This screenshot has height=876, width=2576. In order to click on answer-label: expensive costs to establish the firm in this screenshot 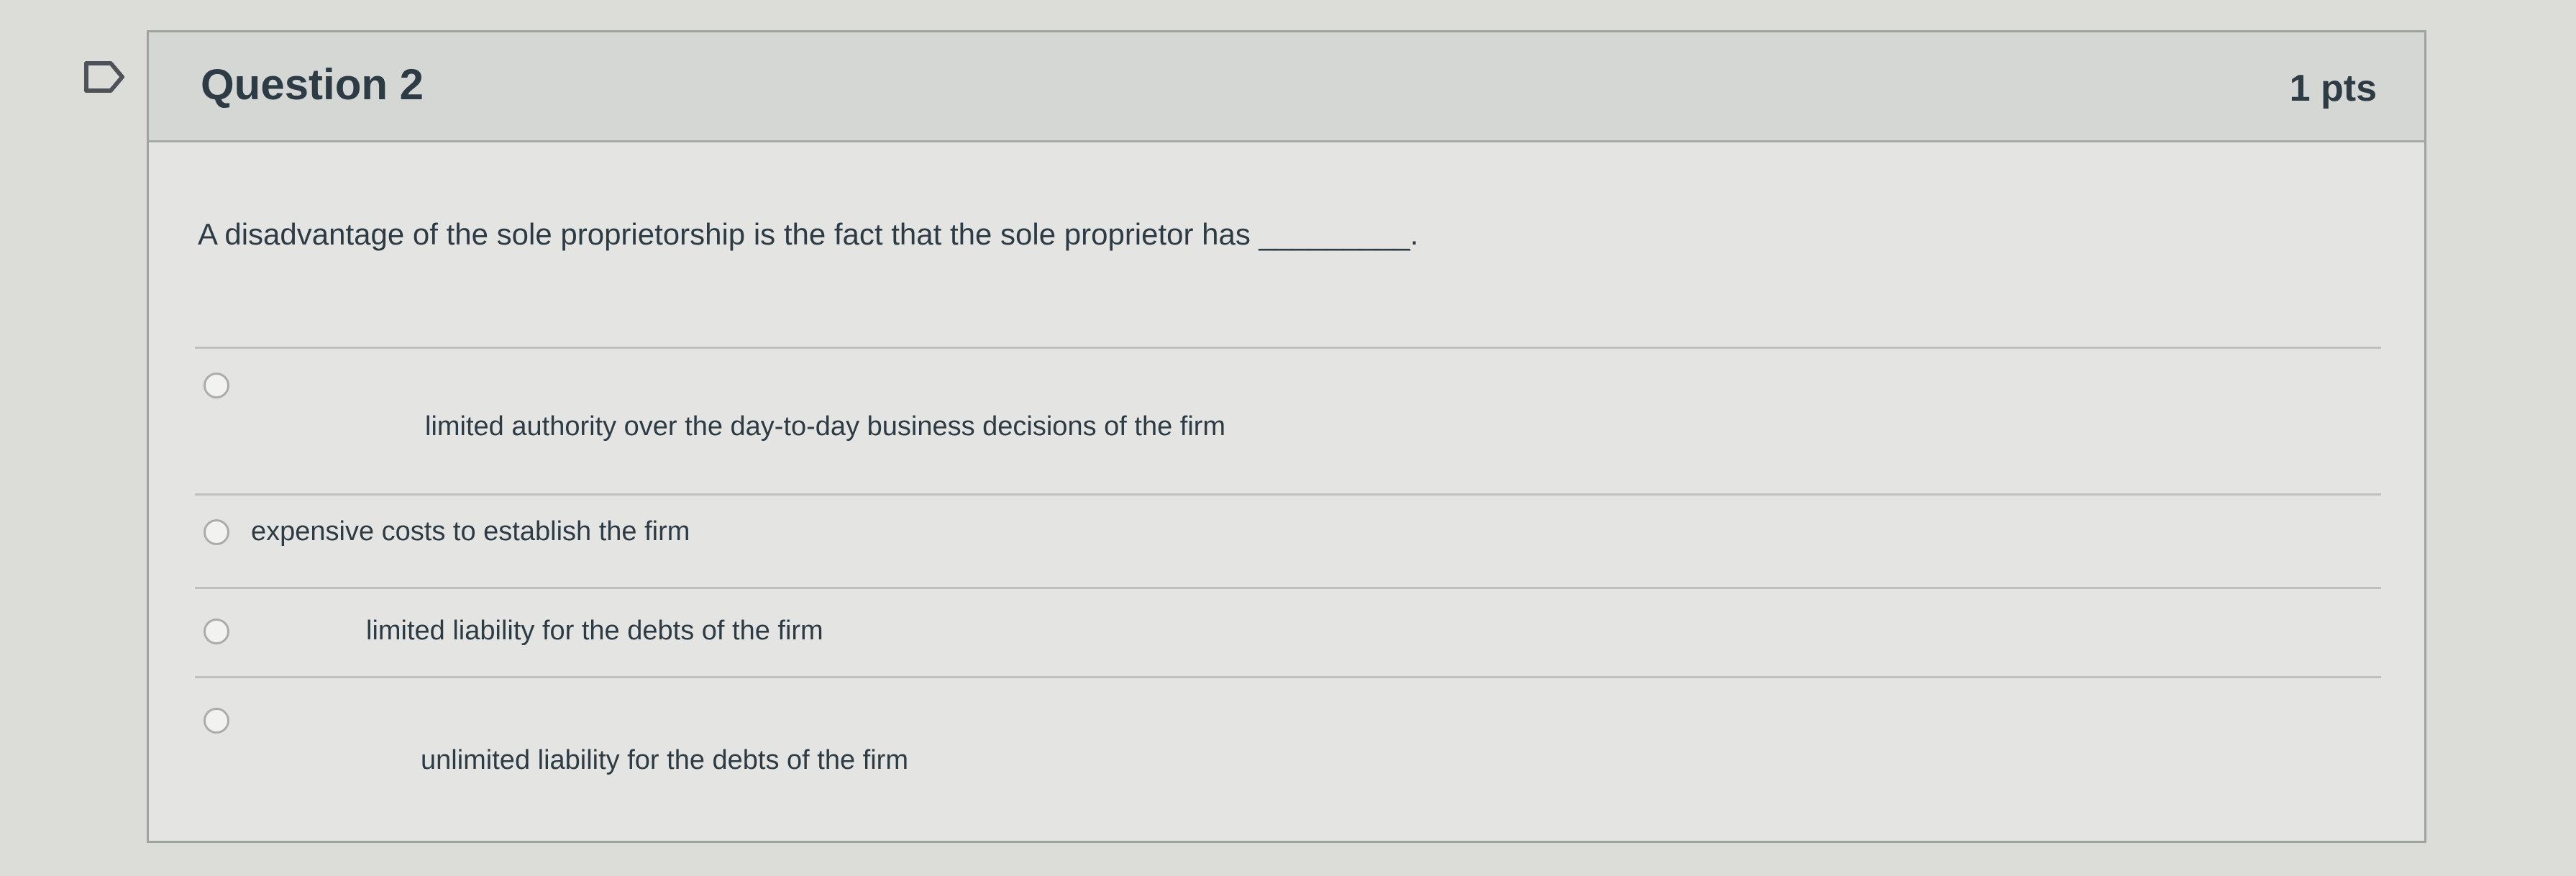, I will do `click(470, 531)`.